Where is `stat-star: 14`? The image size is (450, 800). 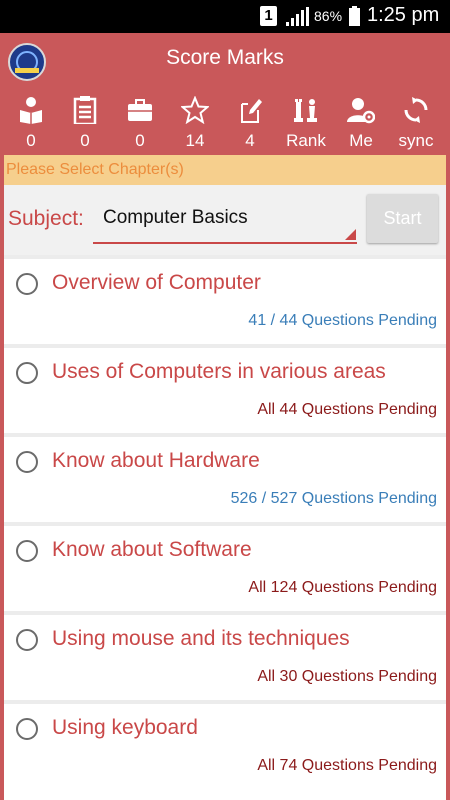 stat-star: 14 is located at coordinates (195, 121).